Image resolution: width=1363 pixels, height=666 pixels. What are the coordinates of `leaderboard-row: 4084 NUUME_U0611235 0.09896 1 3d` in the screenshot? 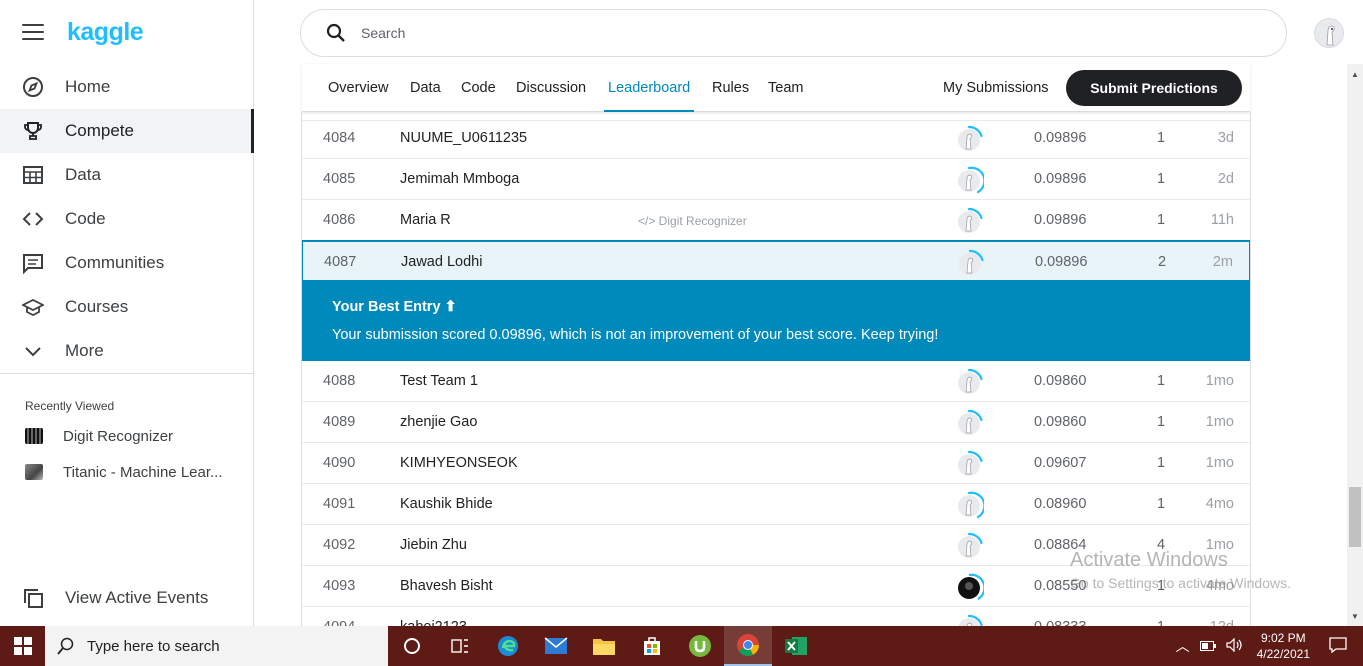 It's located at (776, 138).